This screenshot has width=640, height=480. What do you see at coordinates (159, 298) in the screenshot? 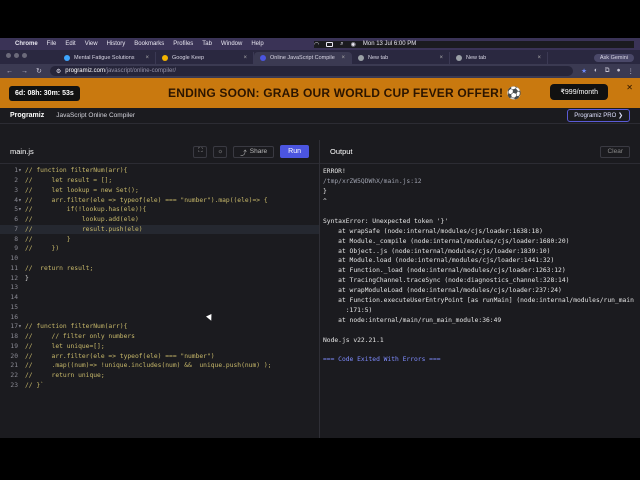
I see `code-line: 14` at bounding box center [159, 298].